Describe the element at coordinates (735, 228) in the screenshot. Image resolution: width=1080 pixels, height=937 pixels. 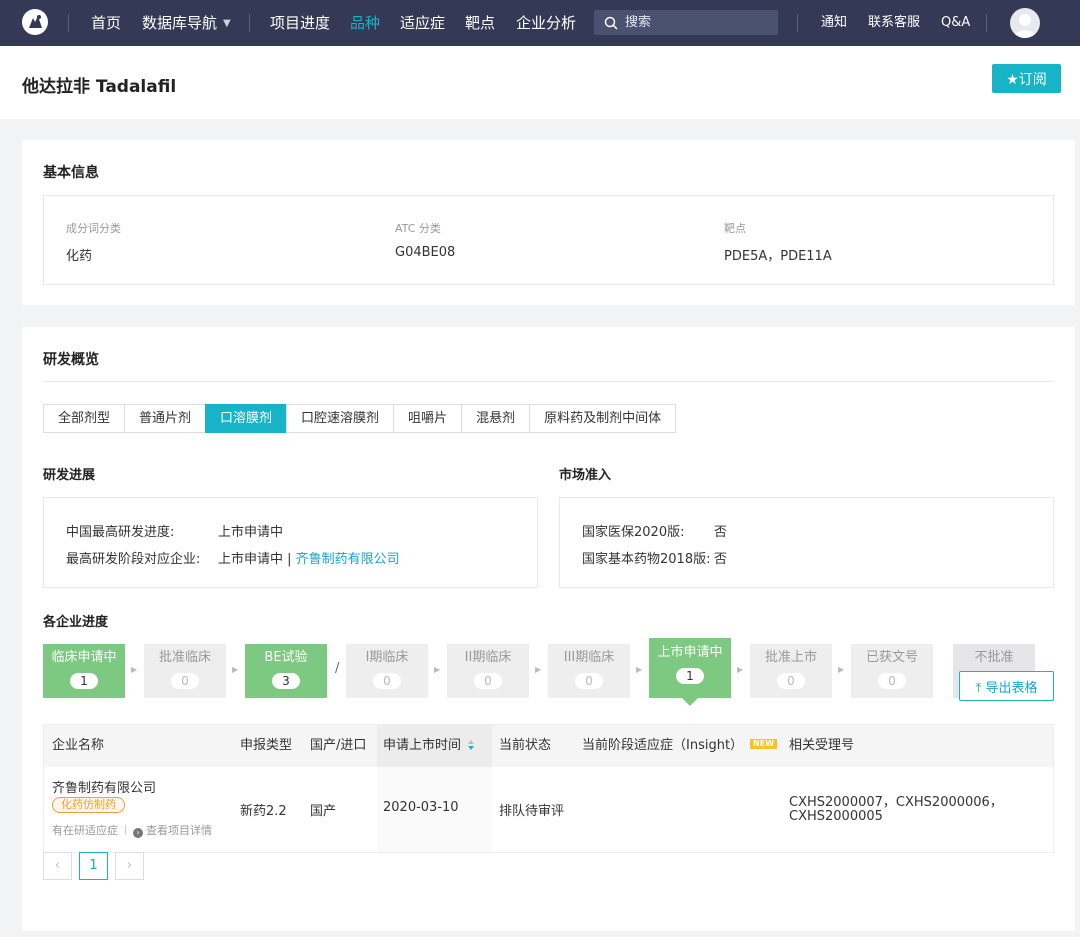
I see `target-label: 靶点` at that location.